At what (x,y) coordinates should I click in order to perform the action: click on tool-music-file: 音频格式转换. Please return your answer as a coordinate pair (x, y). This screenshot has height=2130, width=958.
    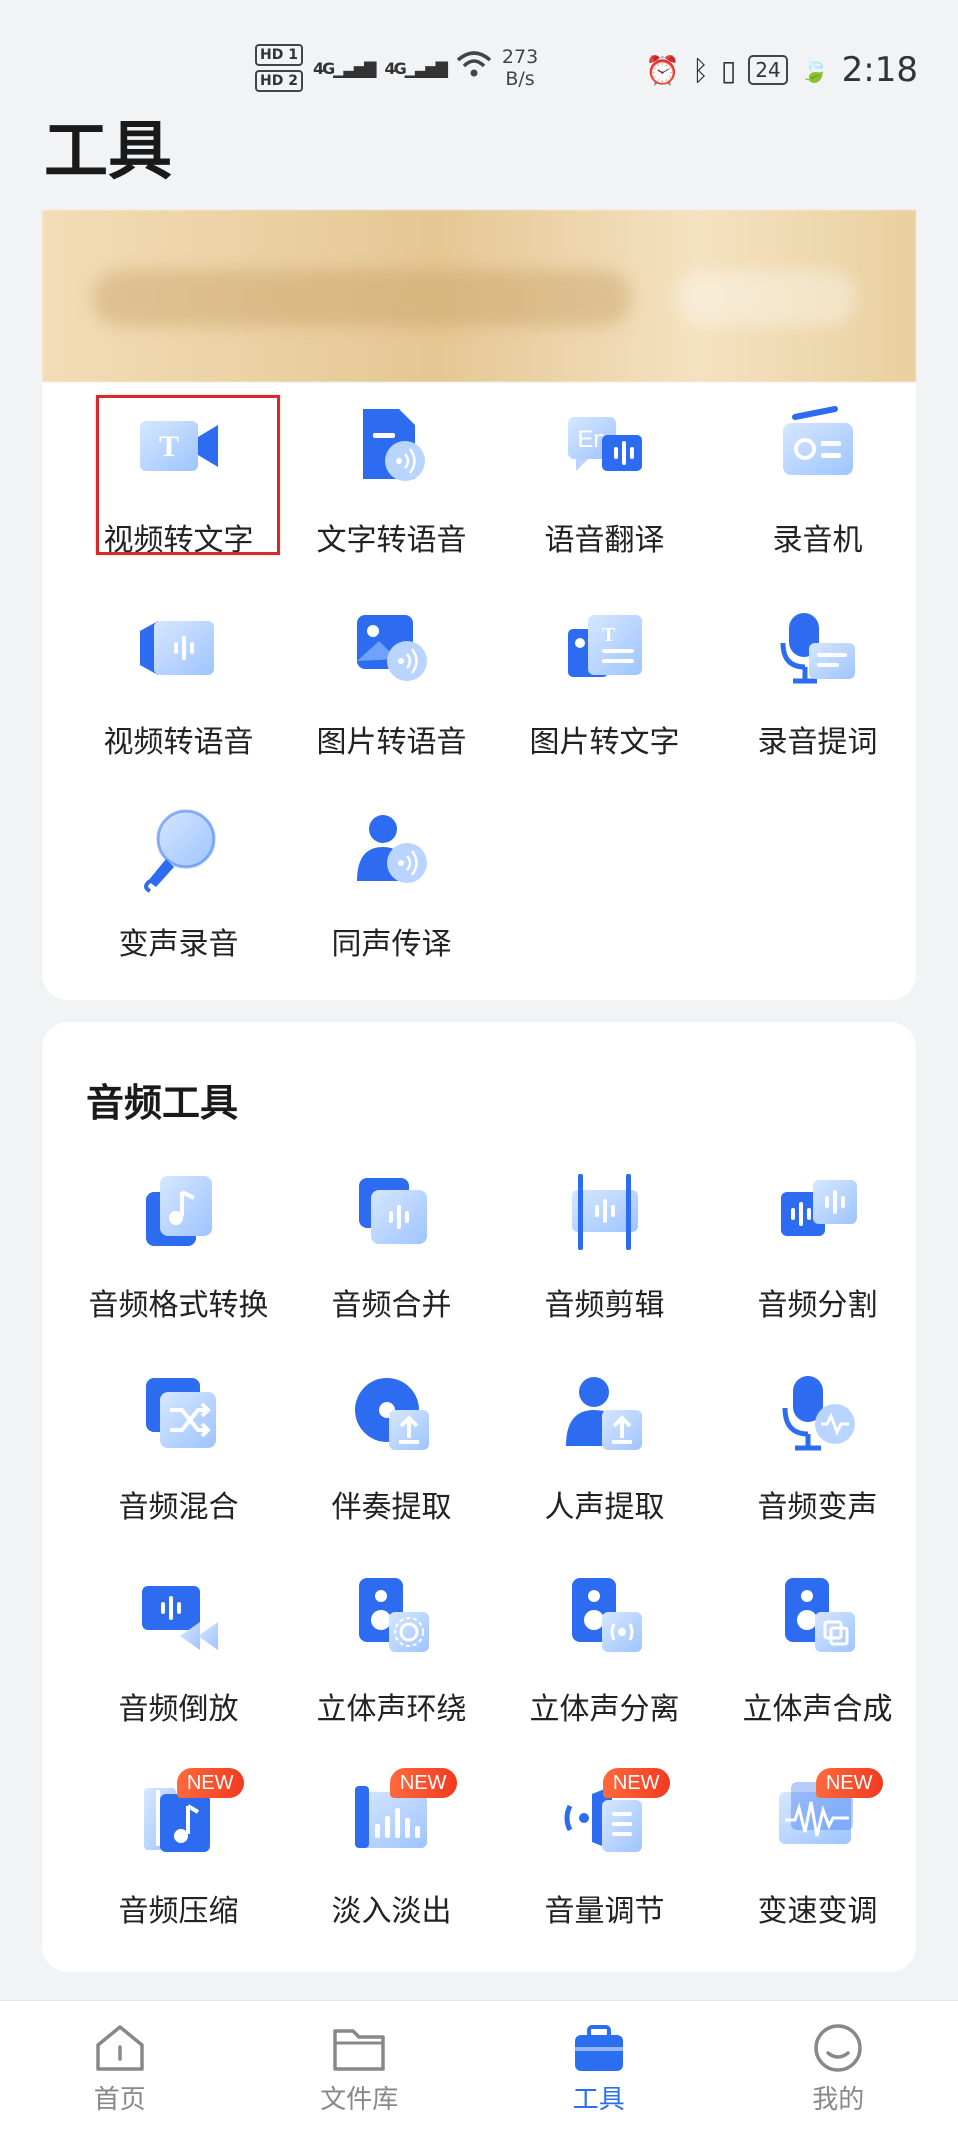
    Looking at the image, I should click on (178, 1261).